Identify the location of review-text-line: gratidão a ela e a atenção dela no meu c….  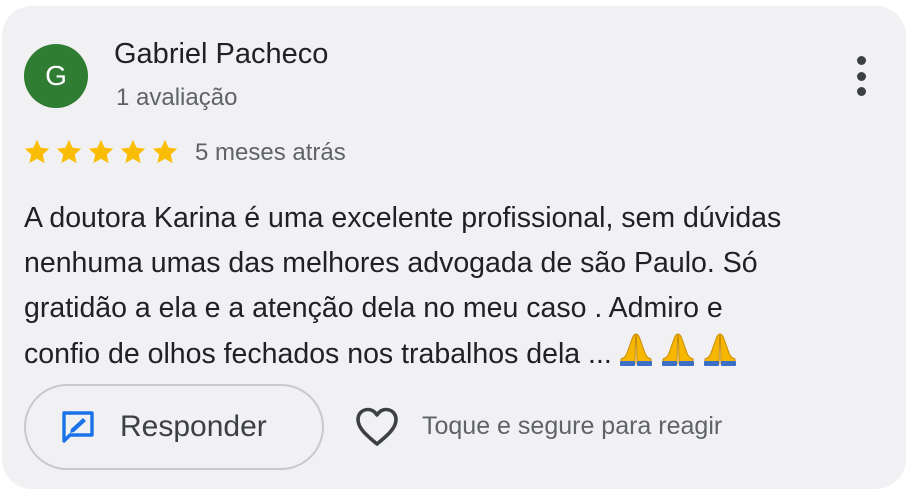
(373, 308).